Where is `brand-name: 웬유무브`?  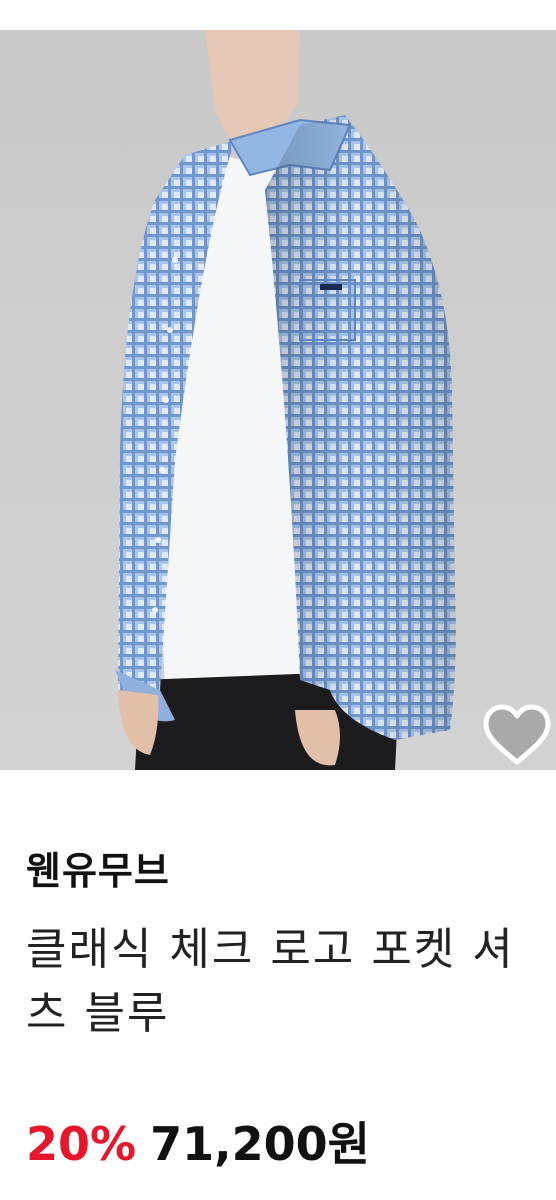
brand-name: 웬유무브 is located at coordinates (98, 867).